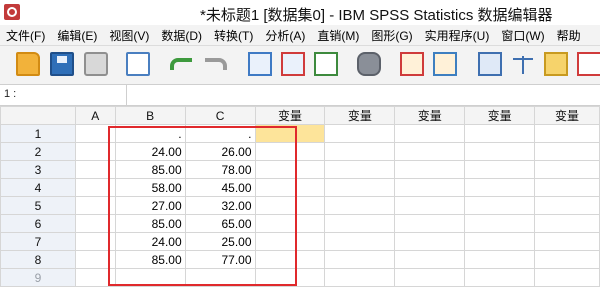 This screenshot has height=299, width=600. I want to click on menu-help: 帮助, so click(569, 35).